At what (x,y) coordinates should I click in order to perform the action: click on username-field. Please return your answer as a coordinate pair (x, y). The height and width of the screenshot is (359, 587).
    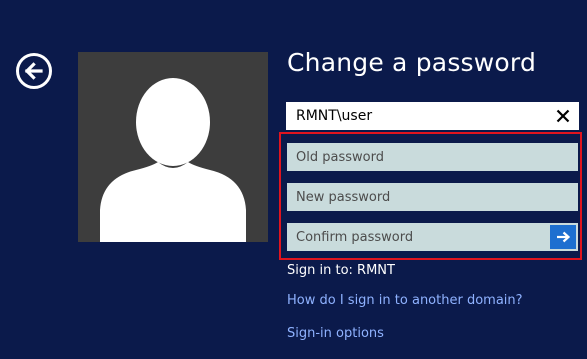
    Looking at the image, I should click on (432, 116).